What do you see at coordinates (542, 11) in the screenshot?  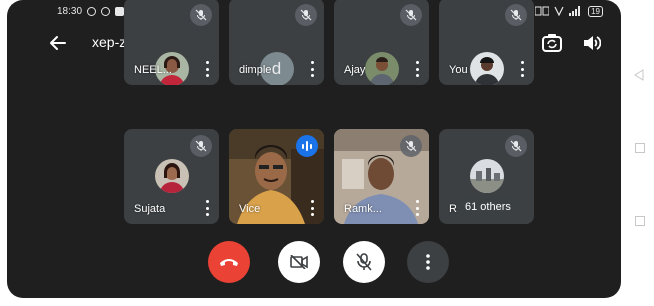 I see `network-speed-icon` at bounding box center [542, 11].